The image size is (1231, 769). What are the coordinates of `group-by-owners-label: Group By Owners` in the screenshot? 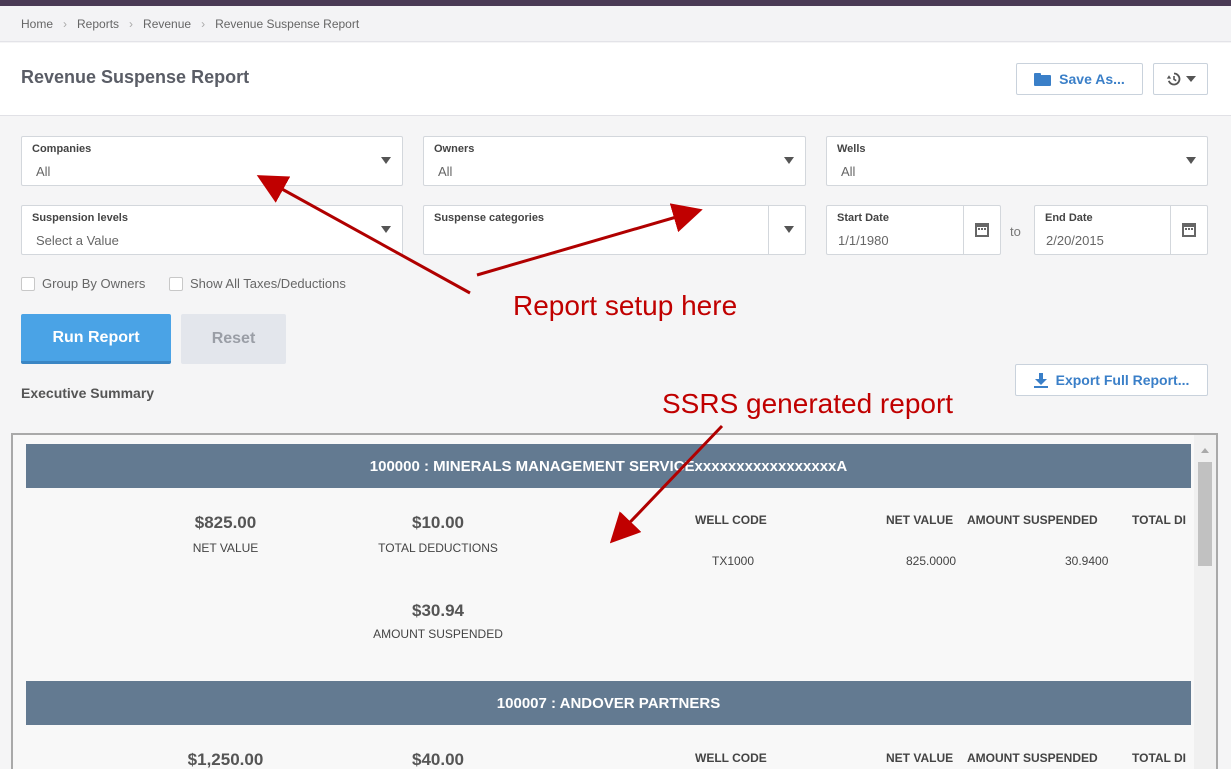 It's located at (94, 283).